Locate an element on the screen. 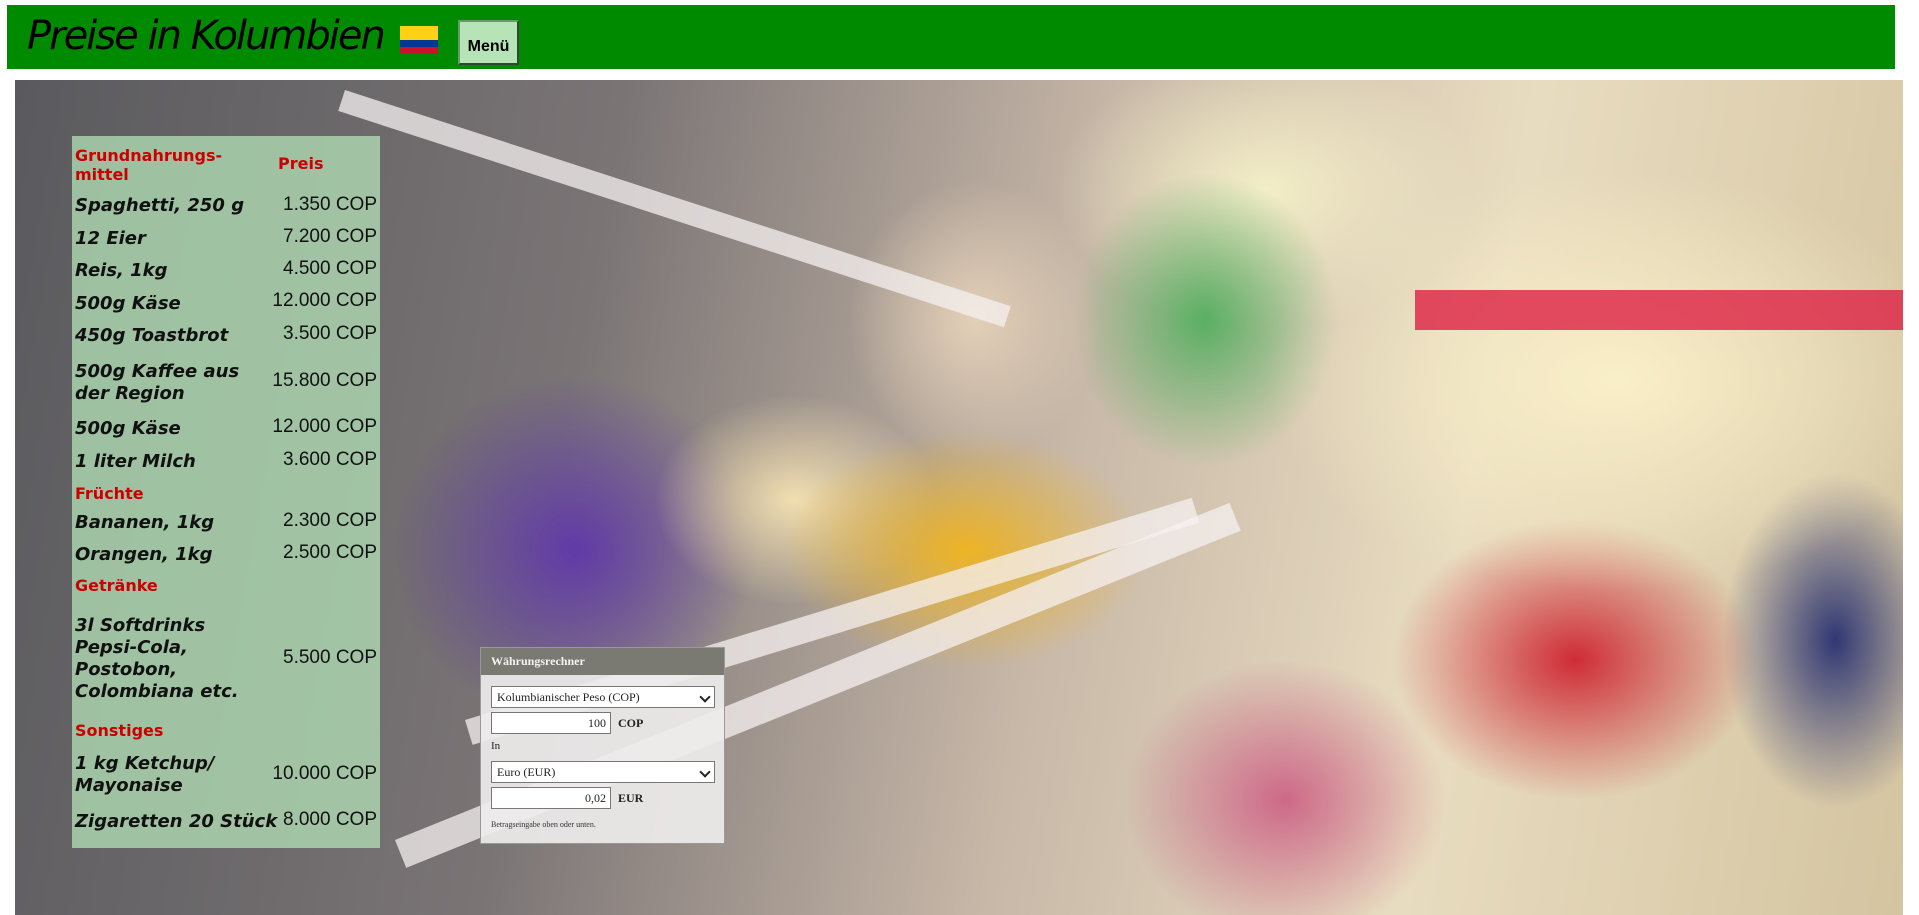 The width and height of the screenshot is (1919, 915). from-amount-input: 100 is located at coordinates (551, 723).